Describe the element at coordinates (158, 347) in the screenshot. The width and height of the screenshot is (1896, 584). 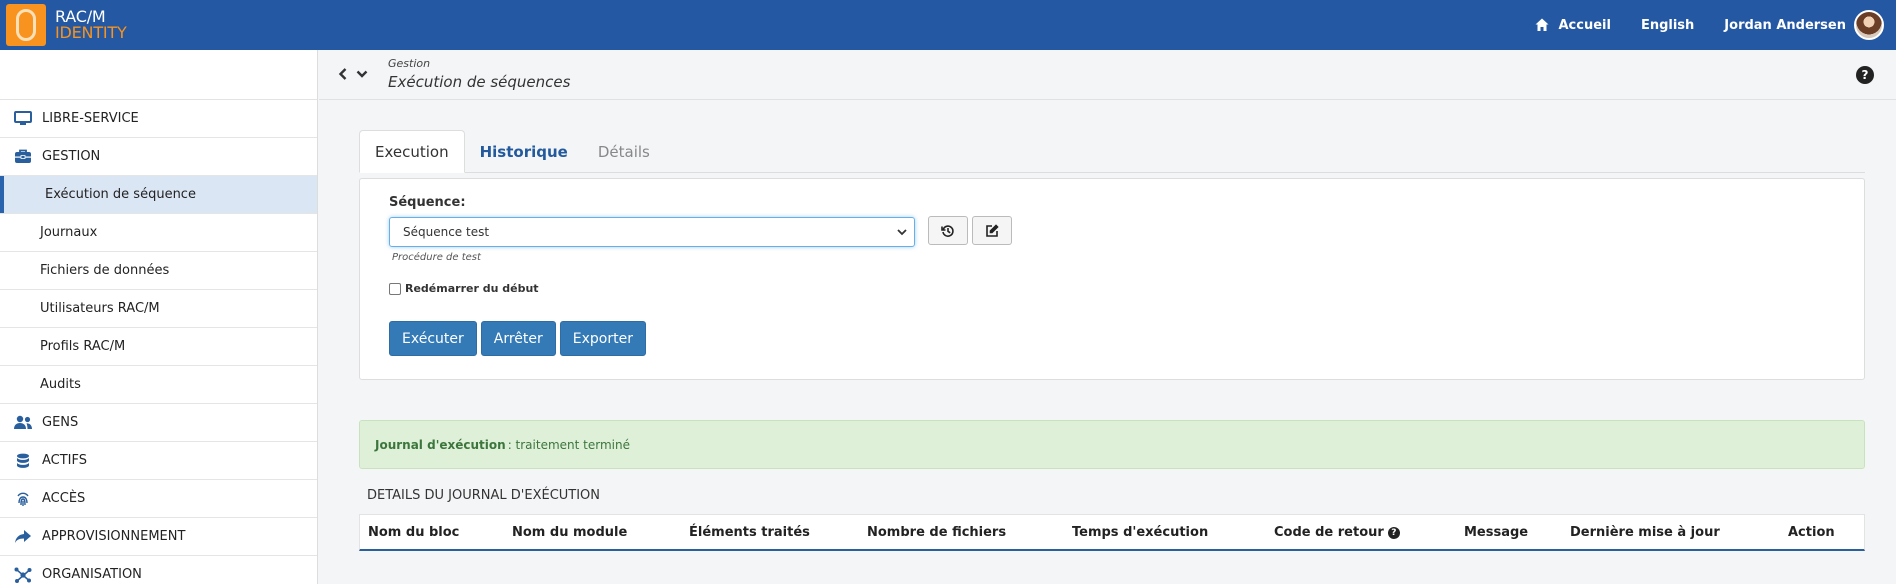
I see `sidebar-item-profils: Profils RAC/M` at that location.